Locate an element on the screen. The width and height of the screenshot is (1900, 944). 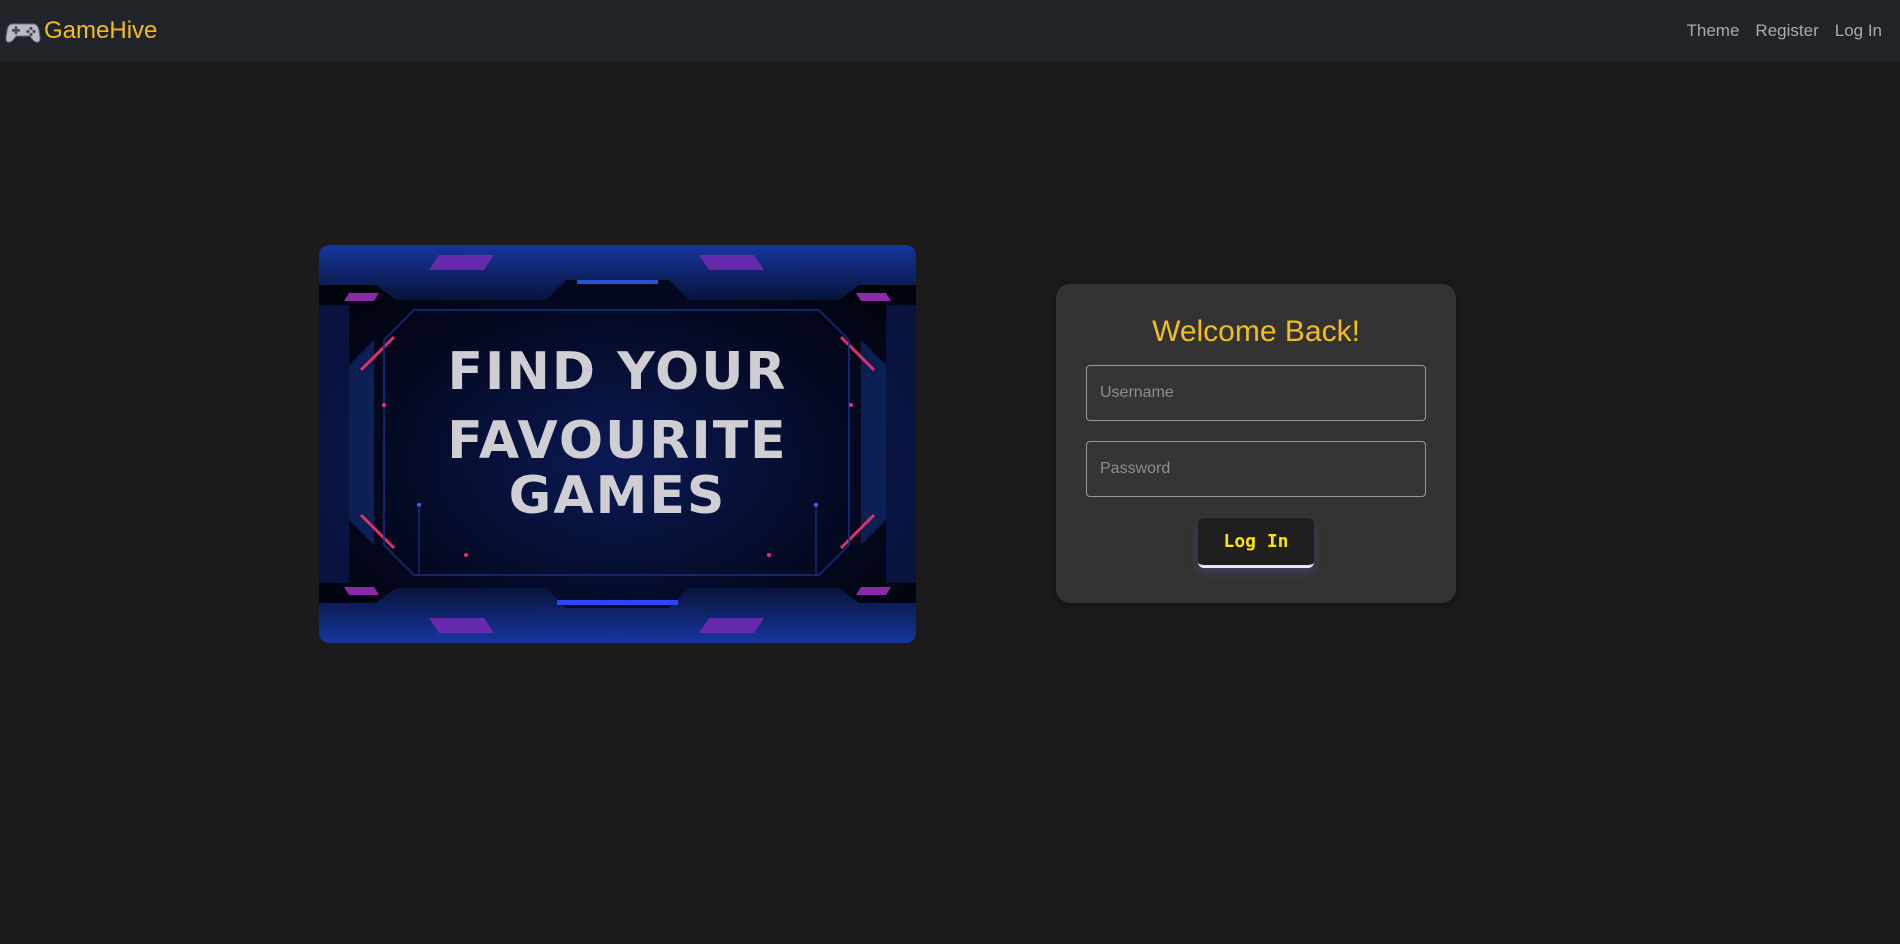
nav-links: Theme Register Log In is located at coordinates (1777, 31).